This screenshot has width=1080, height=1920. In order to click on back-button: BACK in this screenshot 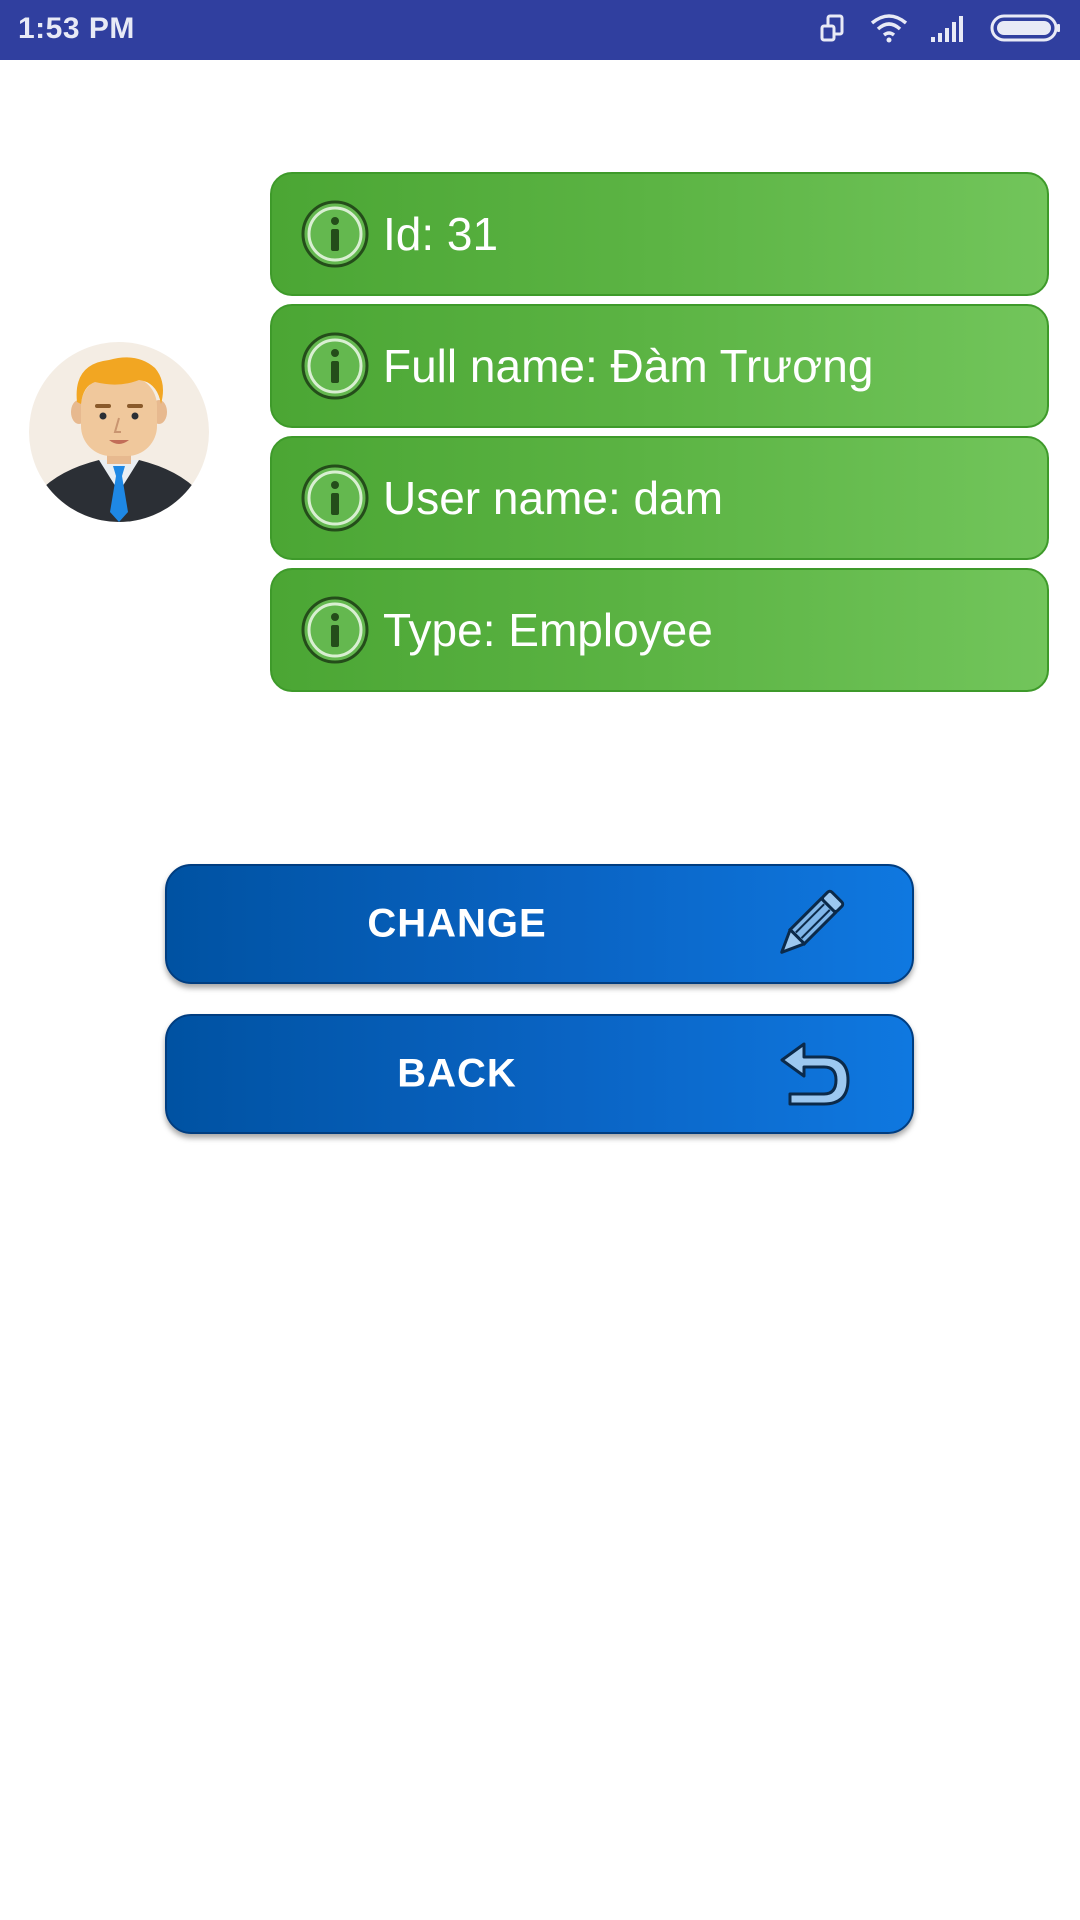, I will do `click(539, 1074)`.